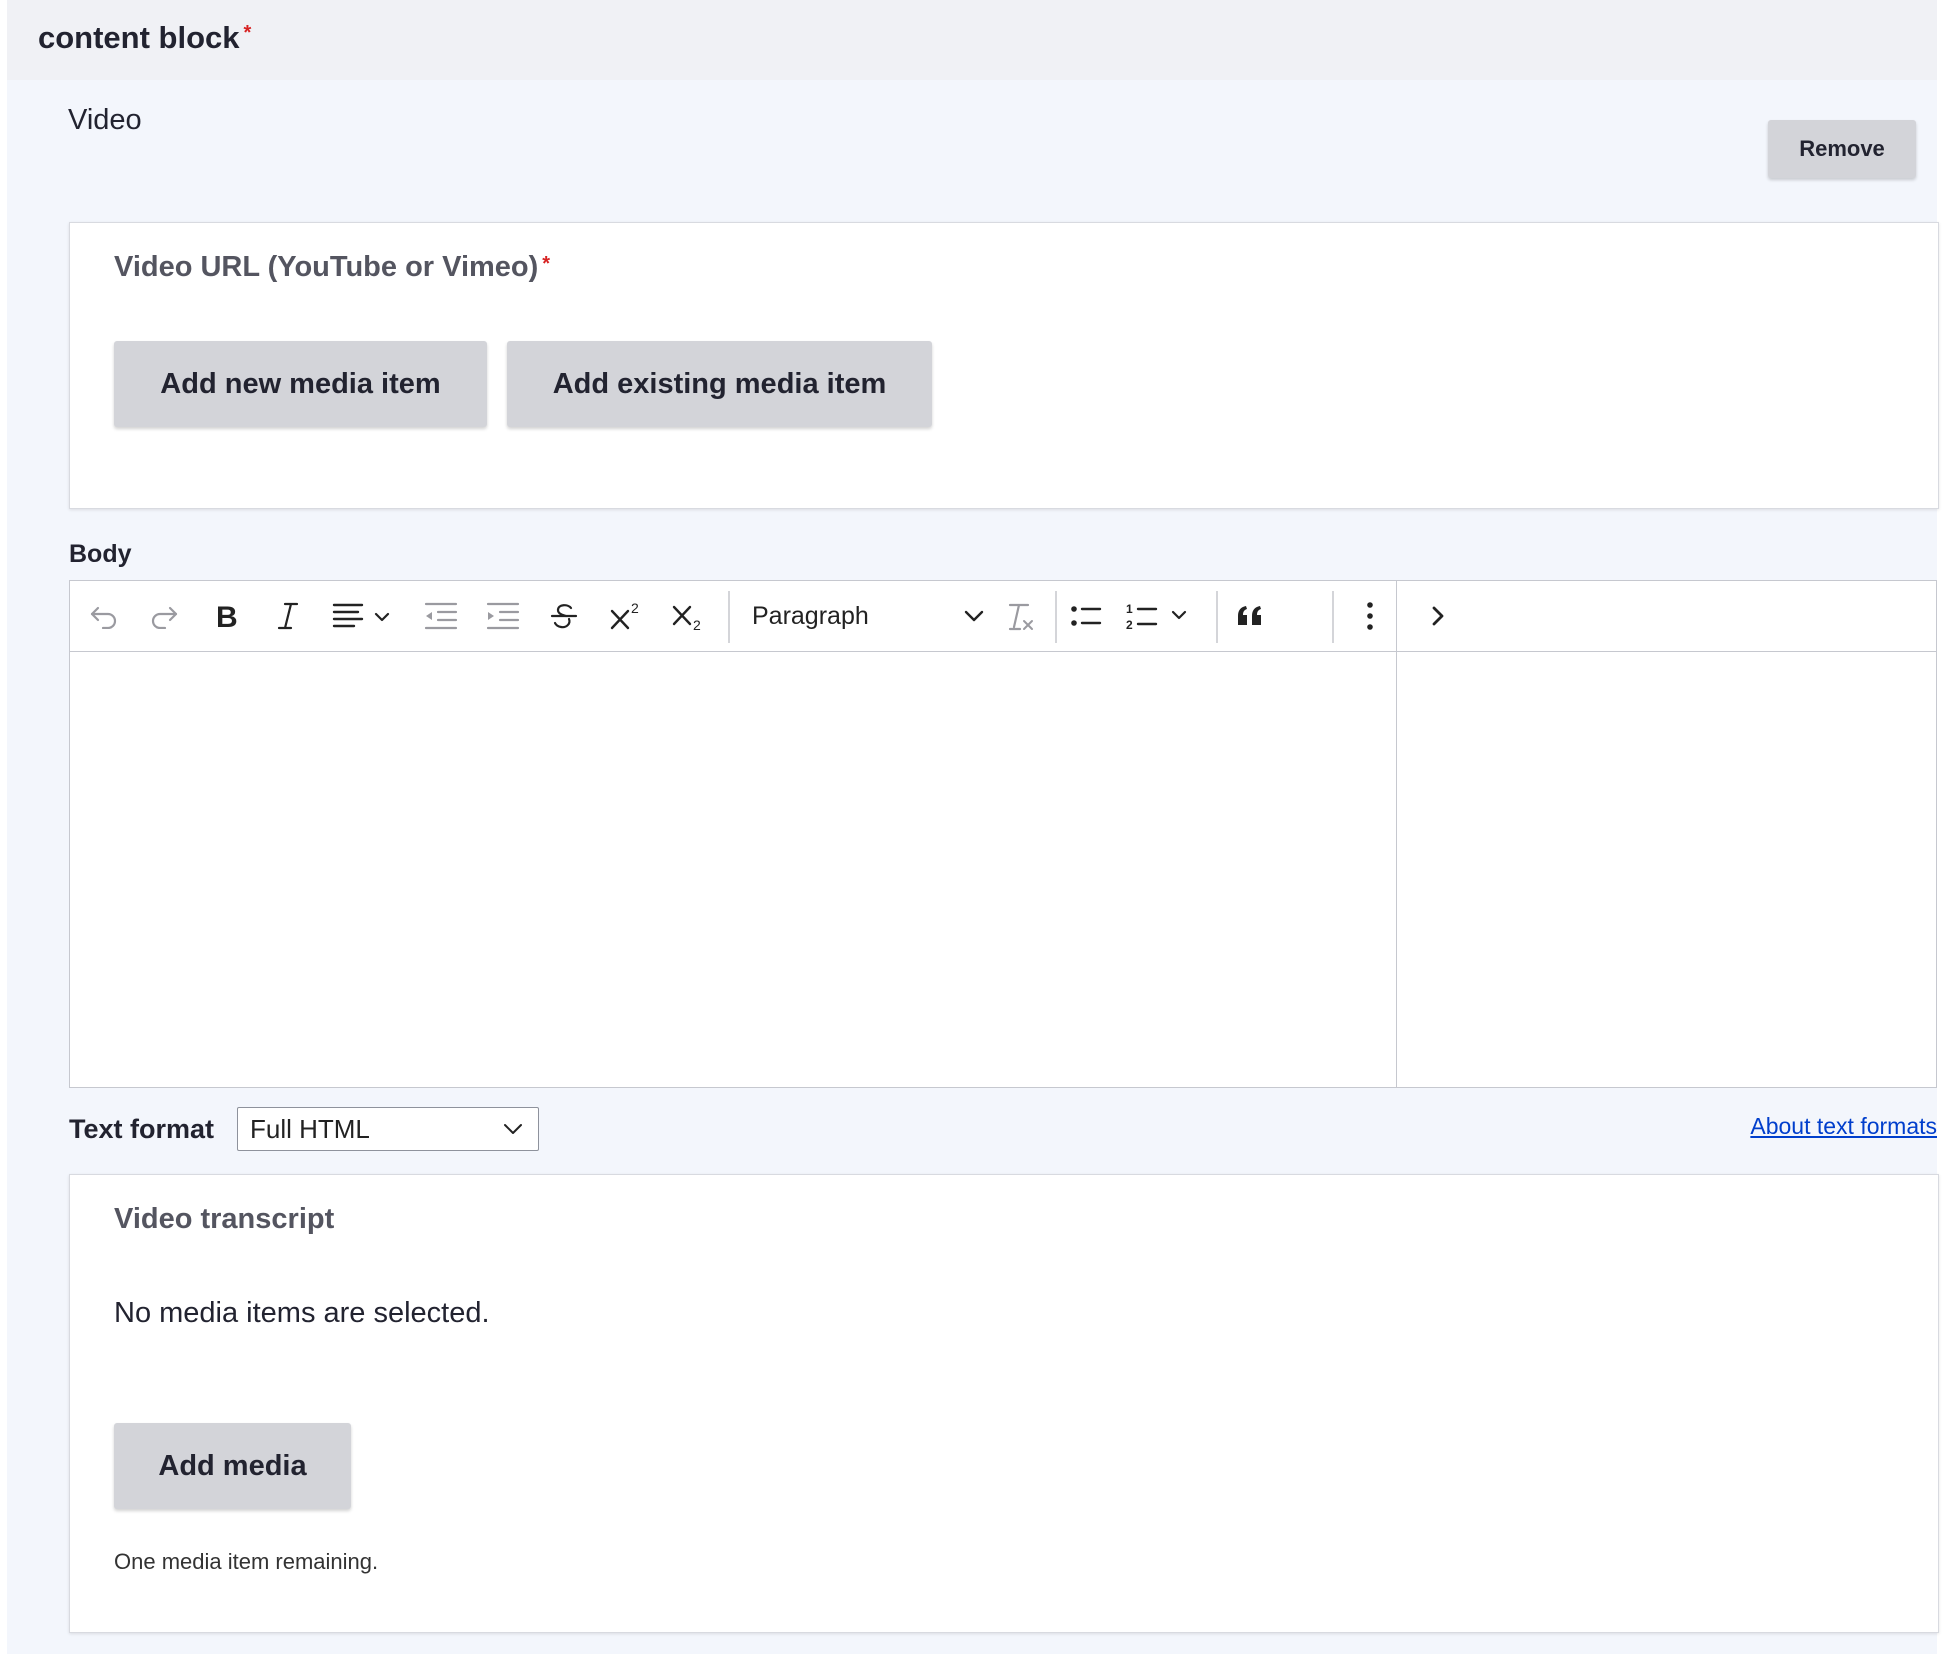 Image resolution: width=1948 pixels, height=1654 pixels. What do you see at coordinates (1250, 616) in the screenshot?
I see `blockquote-icon` at bounding box center [1250, 616].